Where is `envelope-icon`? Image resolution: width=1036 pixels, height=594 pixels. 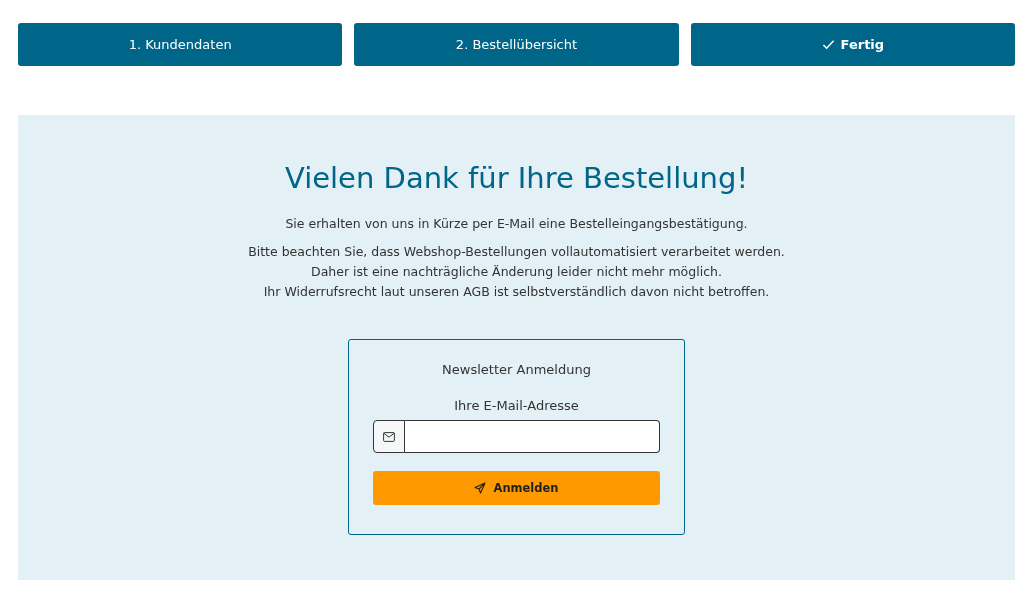
envelope-icon is located at coordinates (389, 436).